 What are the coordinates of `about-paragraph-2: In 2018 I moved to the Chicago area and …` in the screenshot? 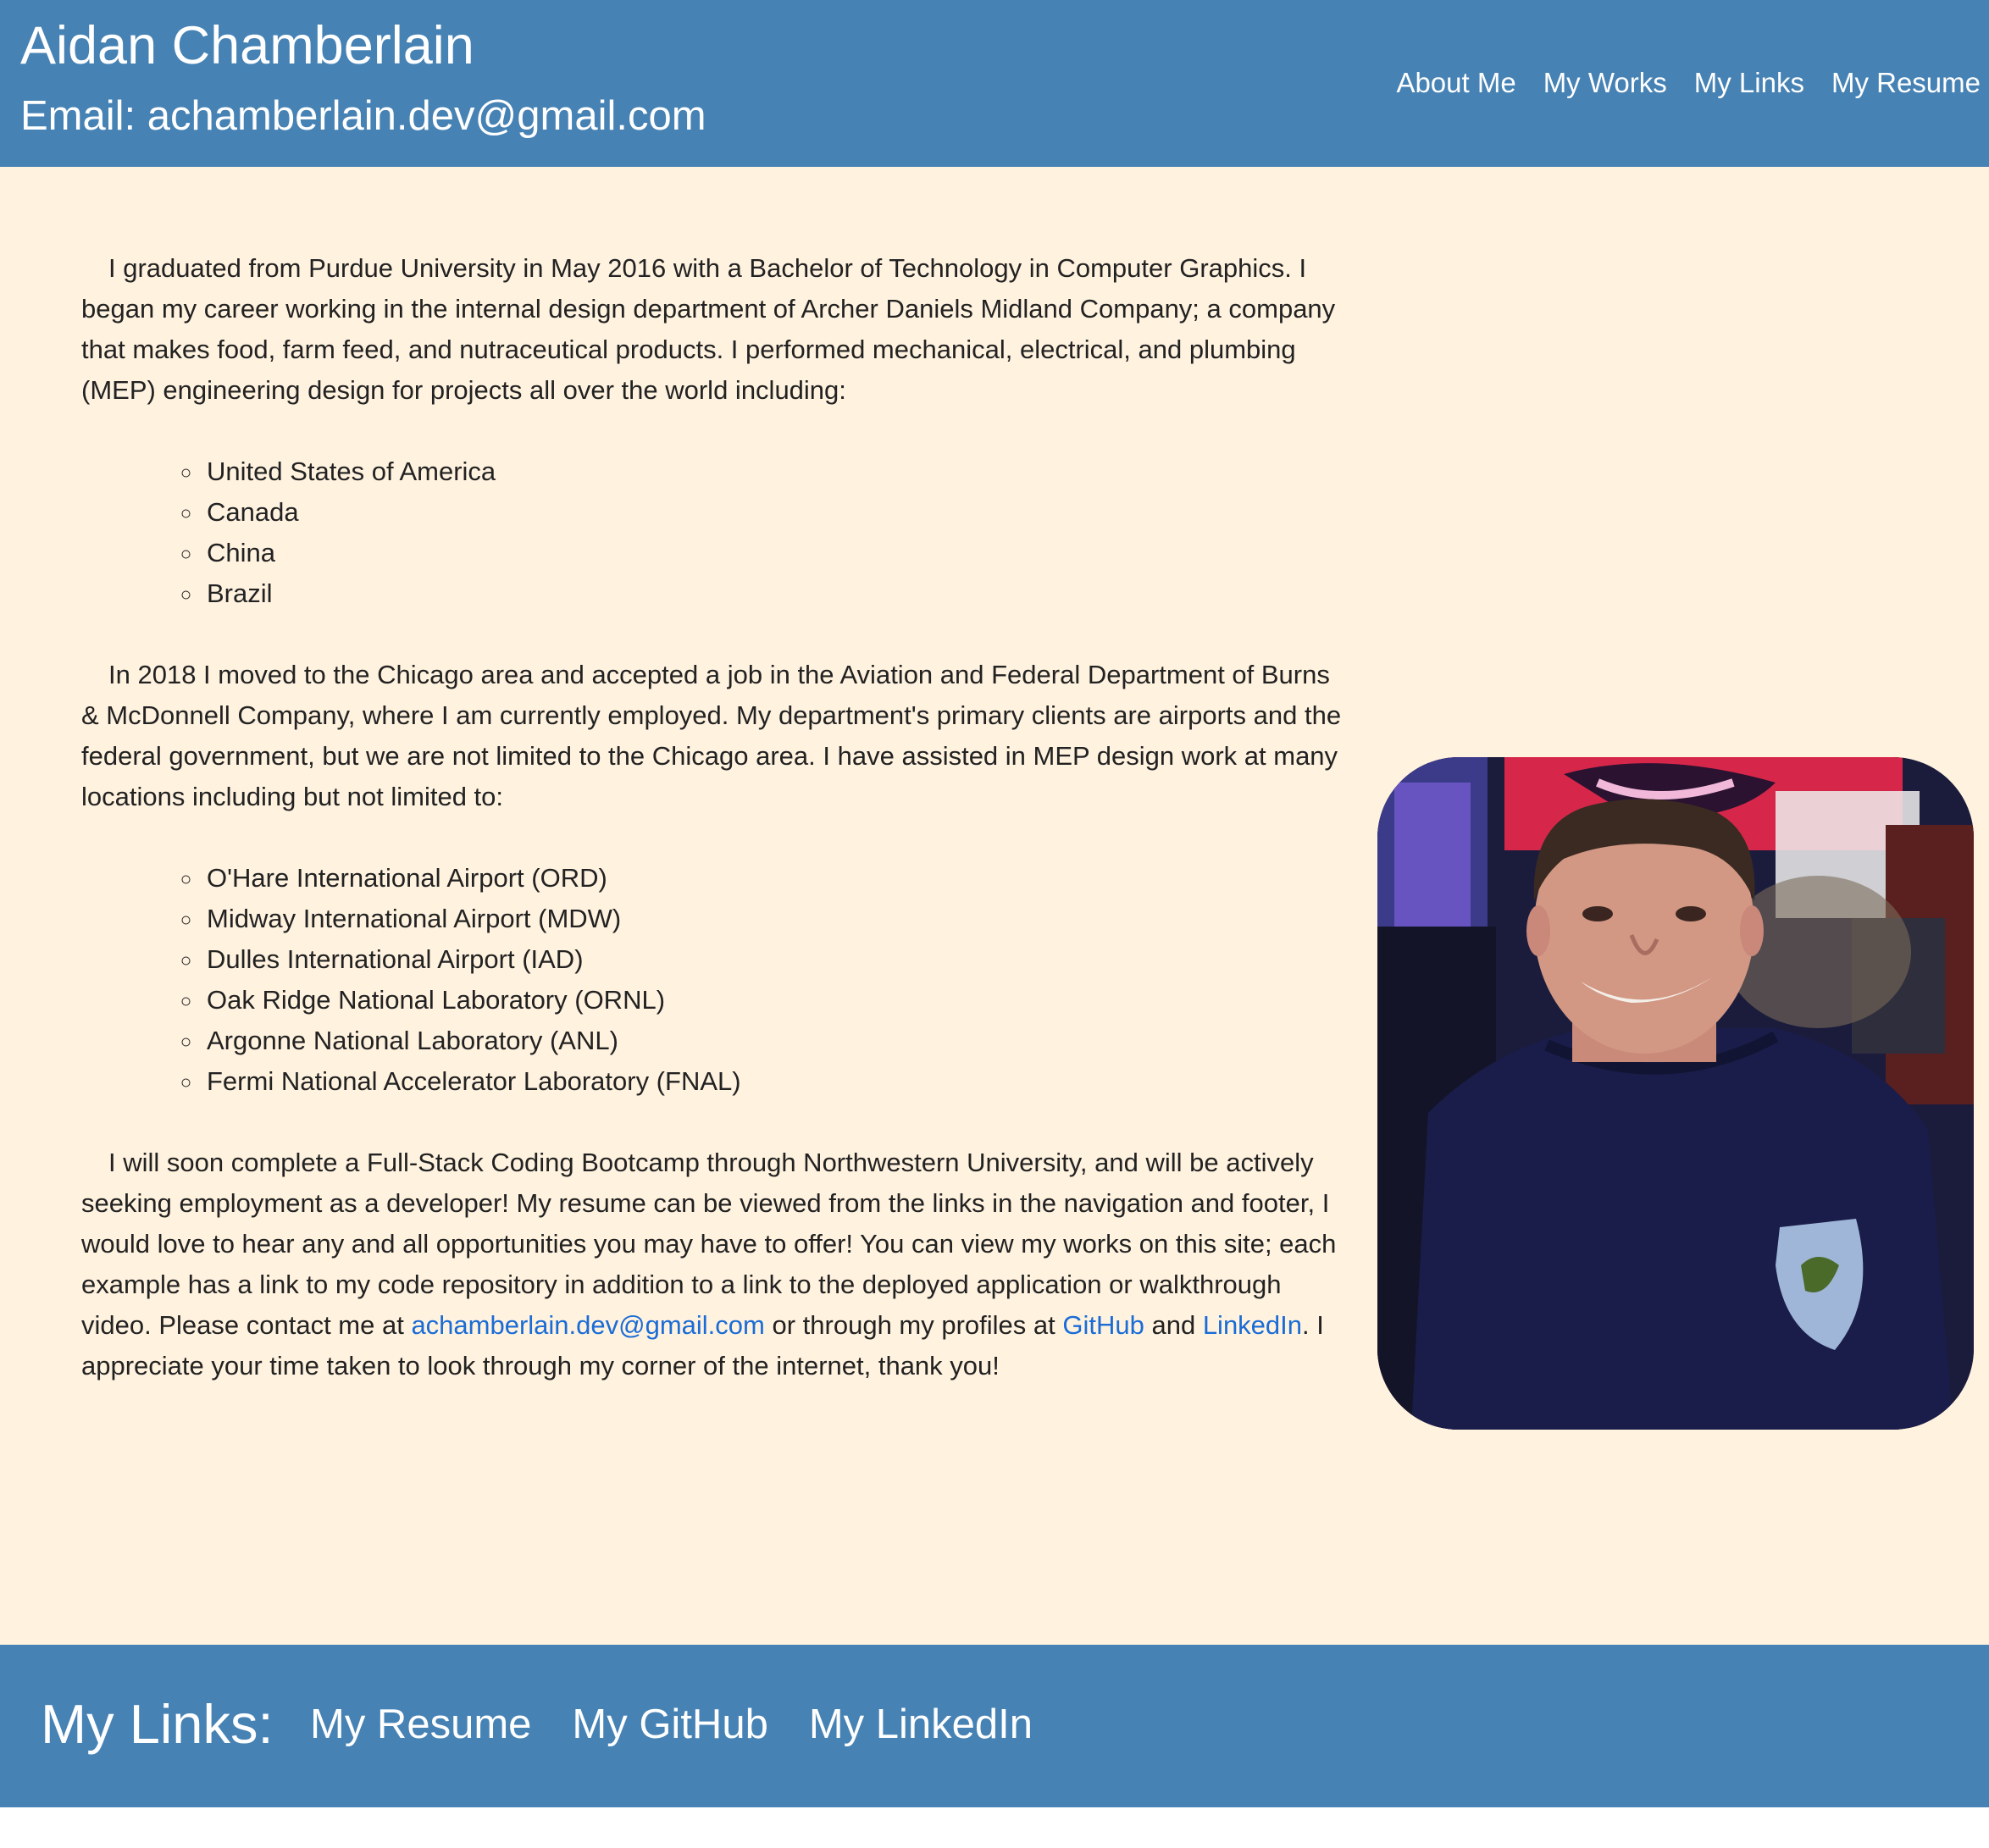 It's located at (711, 735).